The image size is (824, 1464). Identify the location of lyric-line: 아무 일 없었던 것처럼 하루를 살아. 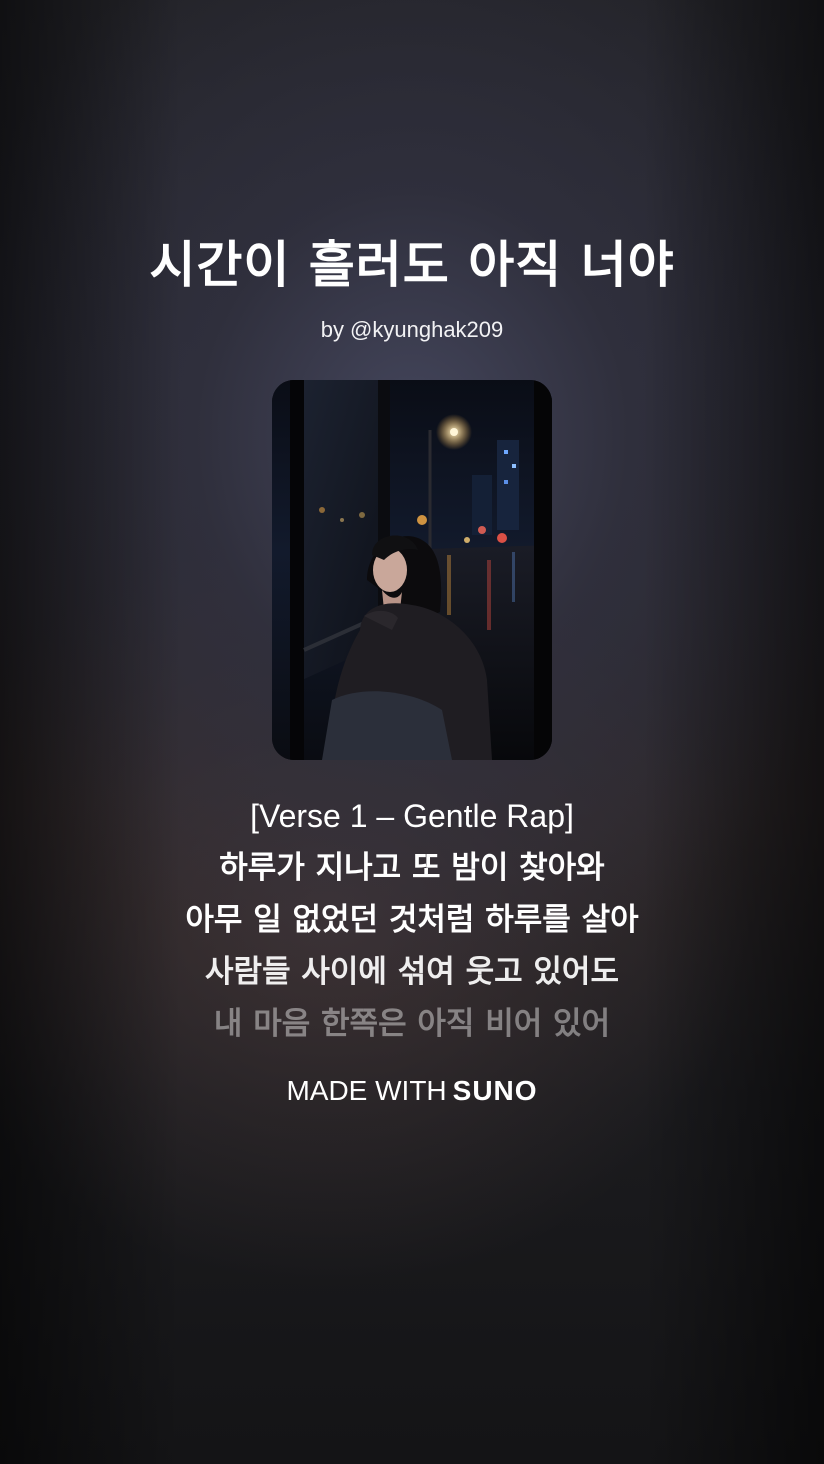
(412, 920).